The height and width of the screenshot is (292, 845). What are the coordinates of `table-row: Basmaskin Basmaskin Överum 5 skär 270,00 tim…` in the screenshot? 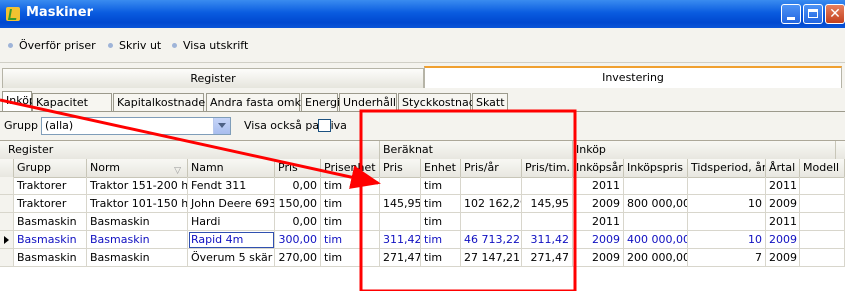 It's located at (422, 258).